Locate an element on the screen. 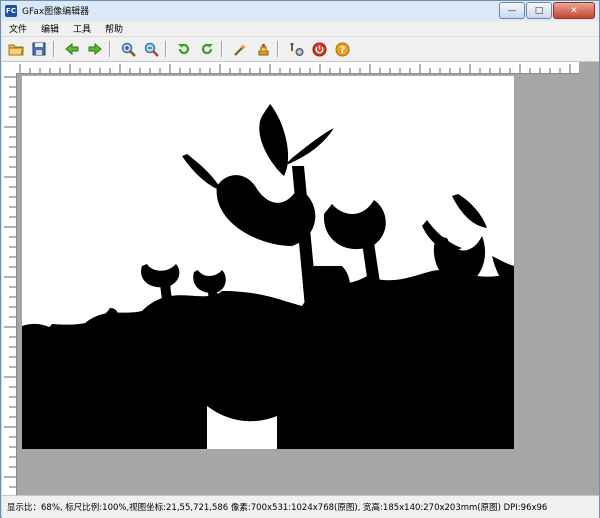 This screenshot has width=600, height=518. zoom-in-button is located at coordinates (128, 49).